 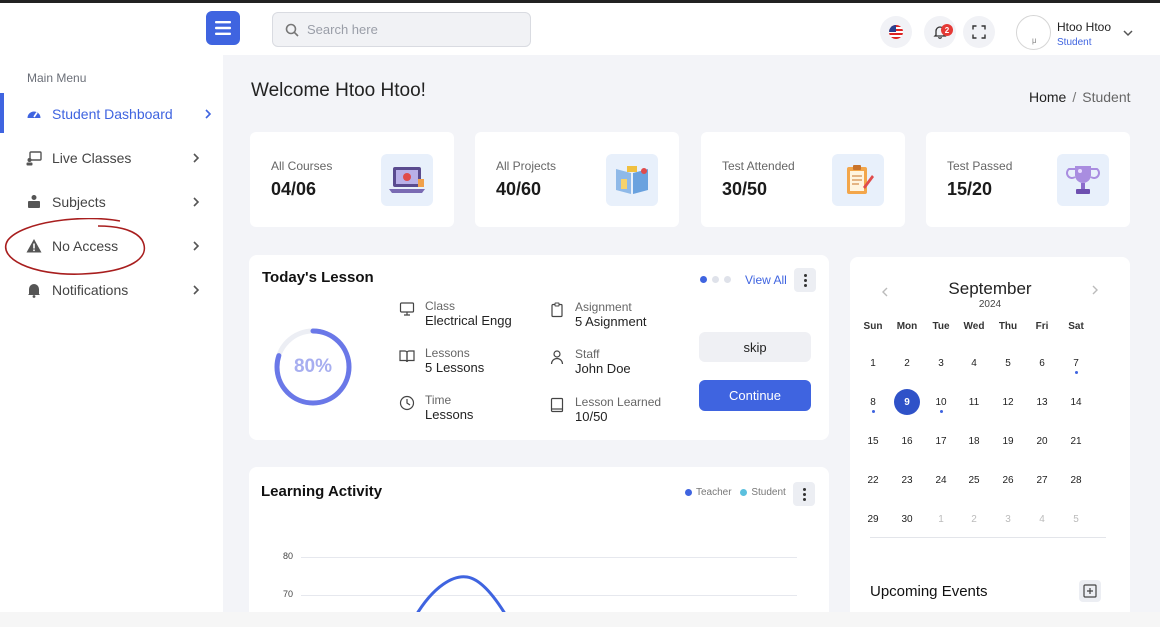 What do you see at coordinates (407, 356) in the screenshot?
I see `open-book-icon` at bounding box center [407, 356].